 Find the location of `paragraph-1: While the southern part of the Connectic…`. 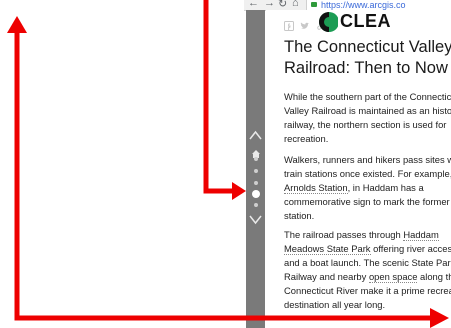

paragraph-1: While the southern part of the Connectic… is located at coordinates (367, 117).